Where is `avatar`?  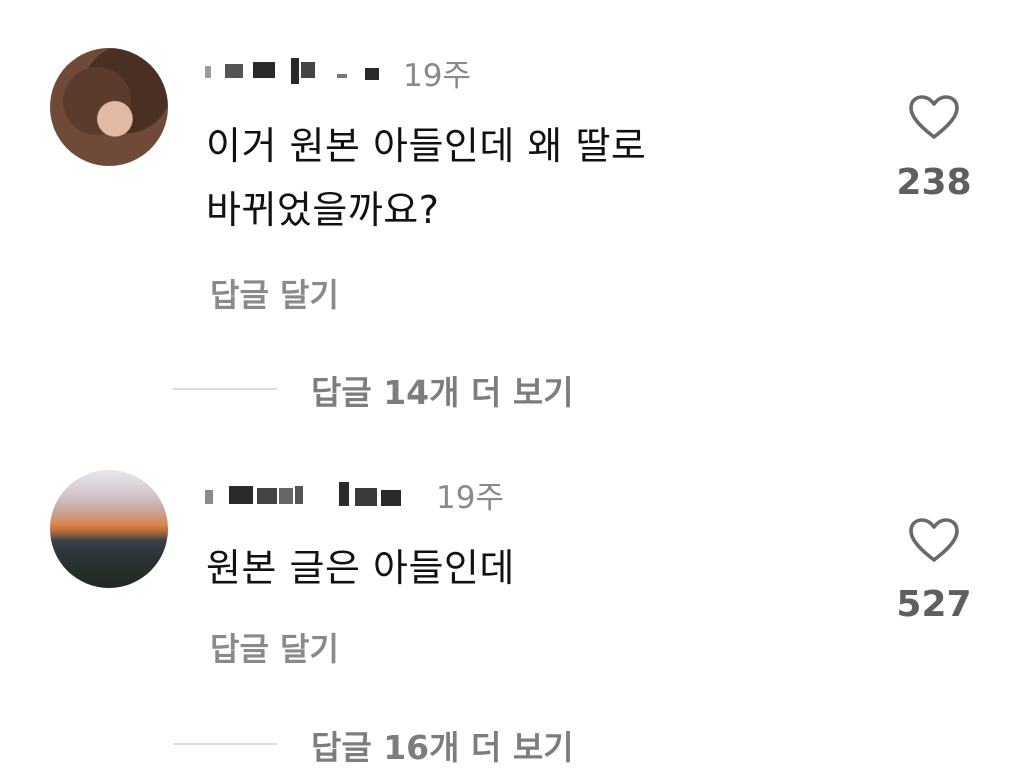 avatar is located at coordinates (109, 529).